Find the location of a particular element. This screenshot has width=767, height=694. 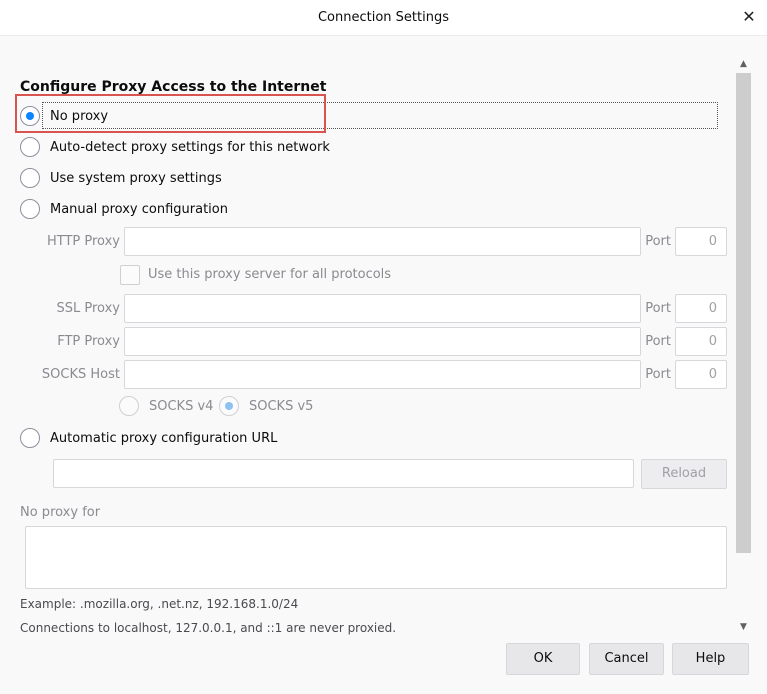

no-proxy-for-textarea is located at coordinates (376, 557).